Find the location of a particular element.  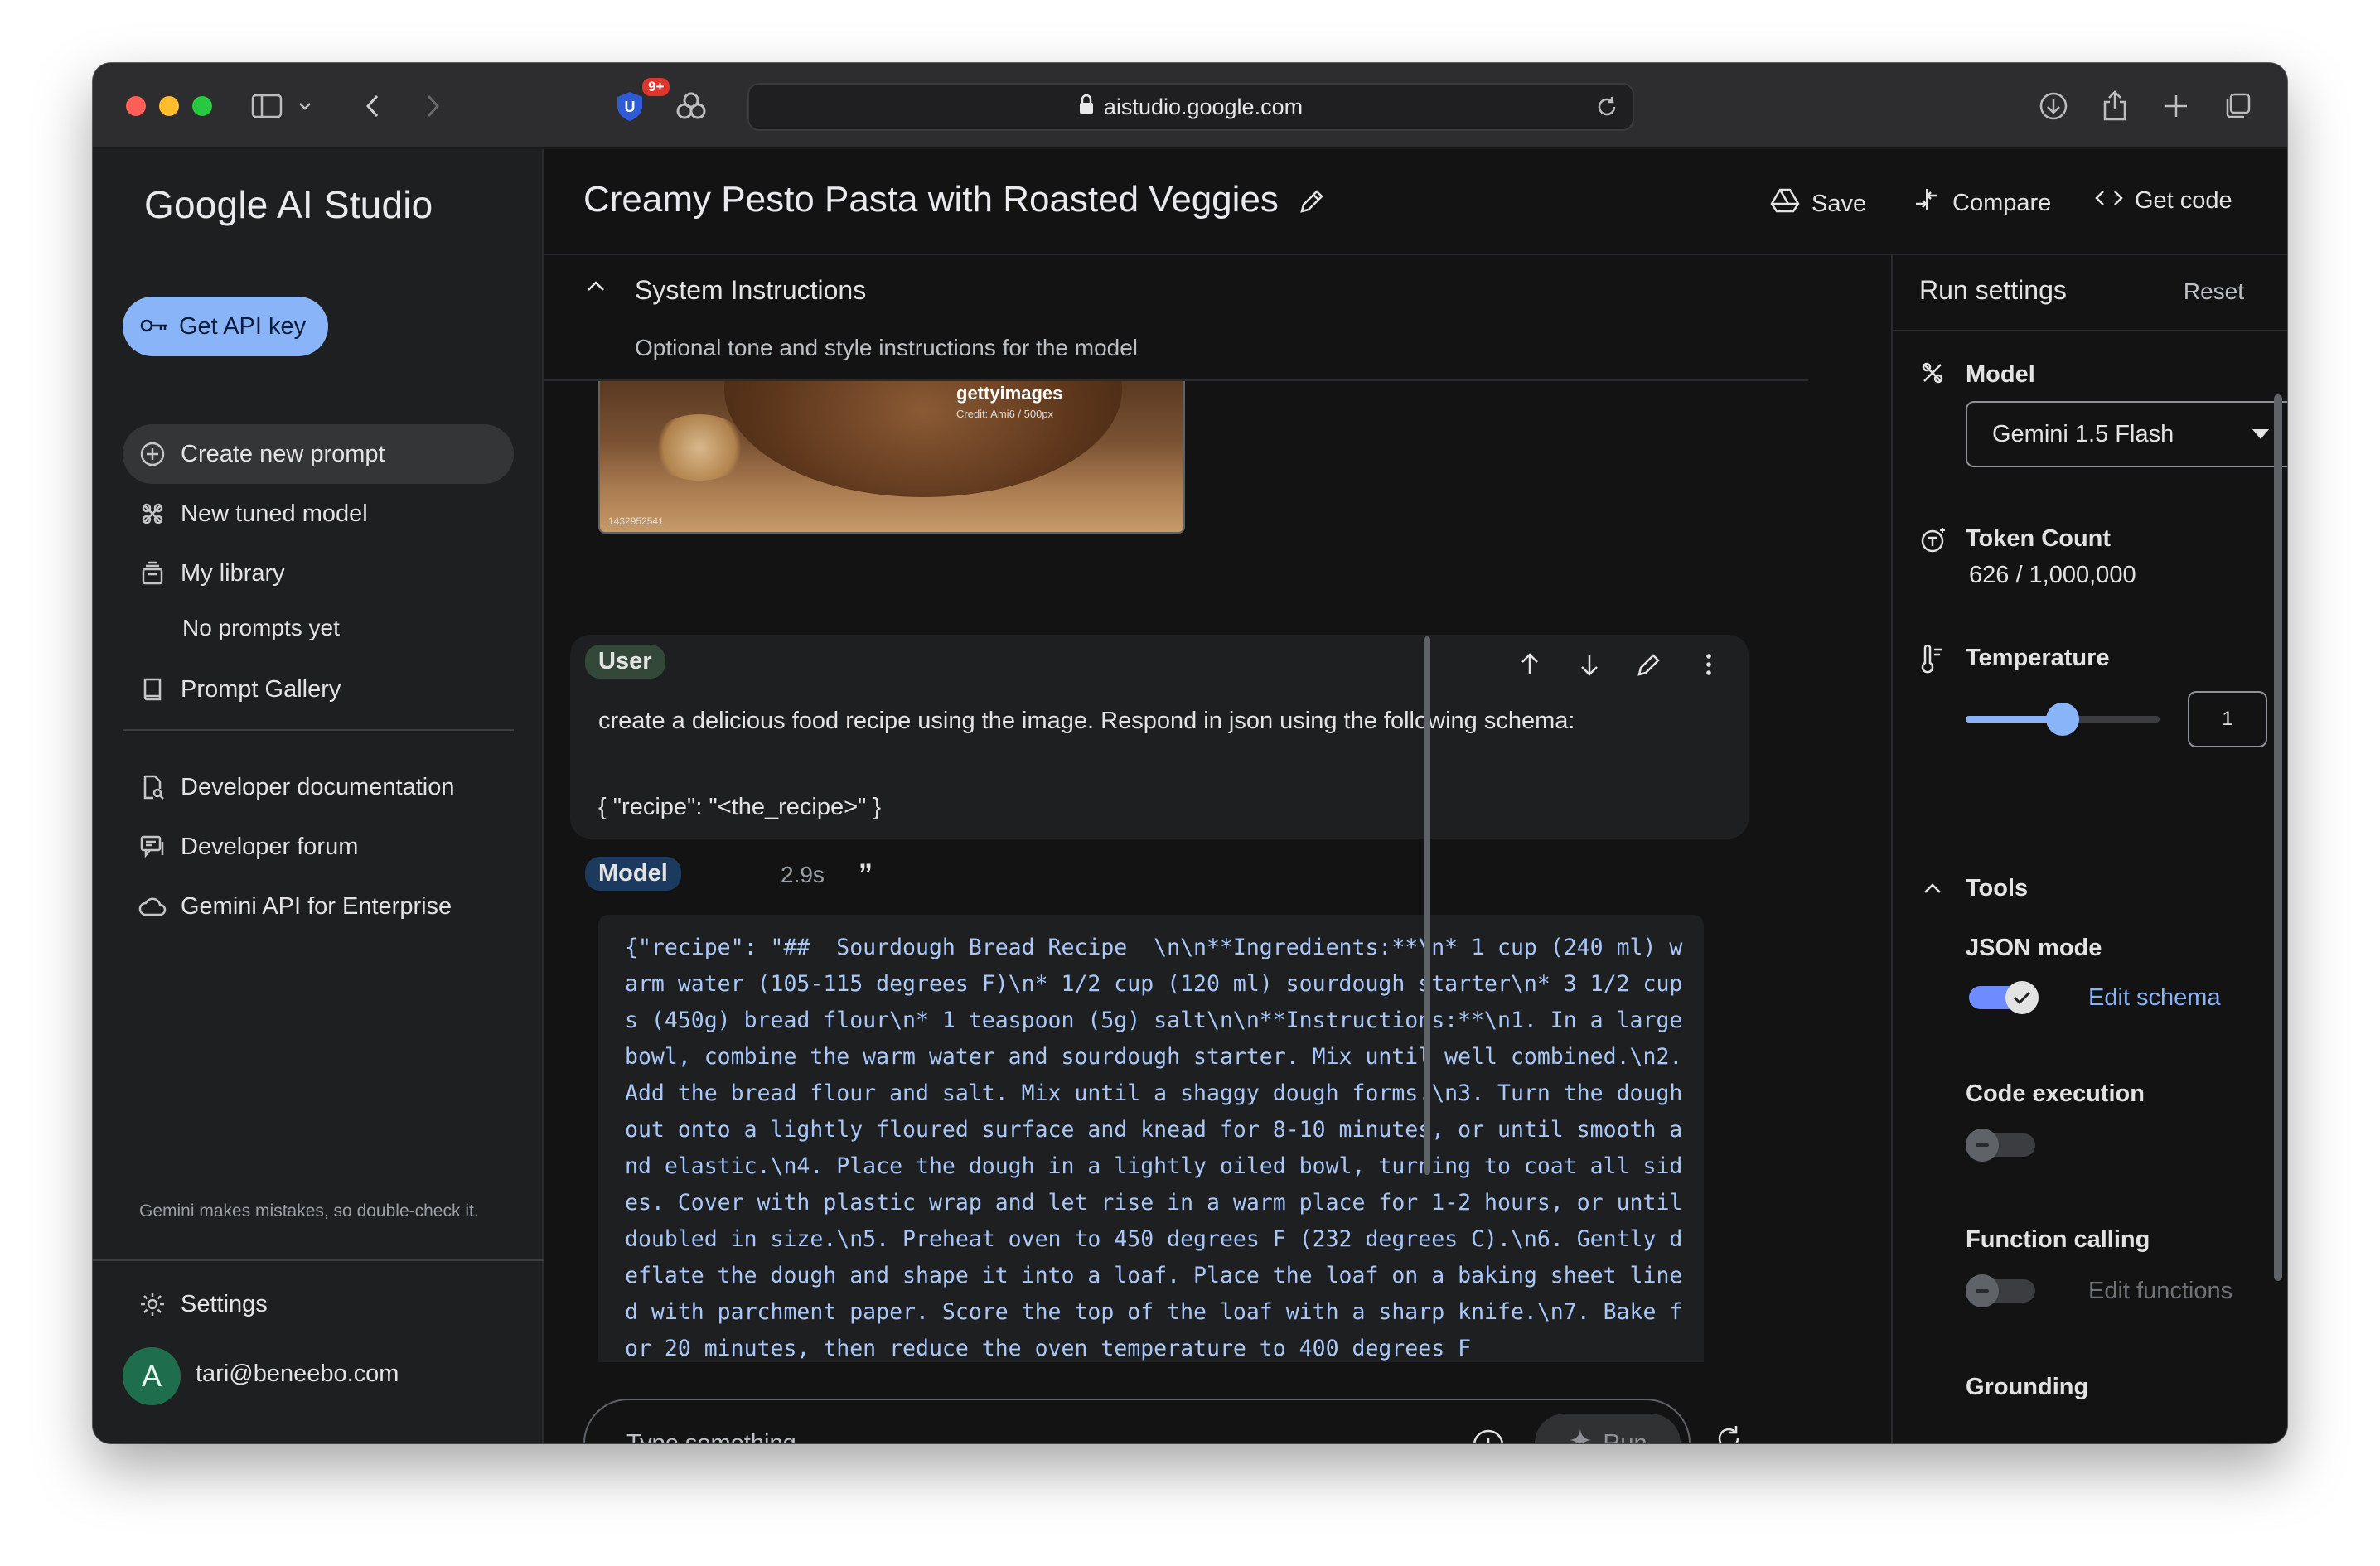

edit-schema-link: Edit schema is located at coordinates (2154, 998).